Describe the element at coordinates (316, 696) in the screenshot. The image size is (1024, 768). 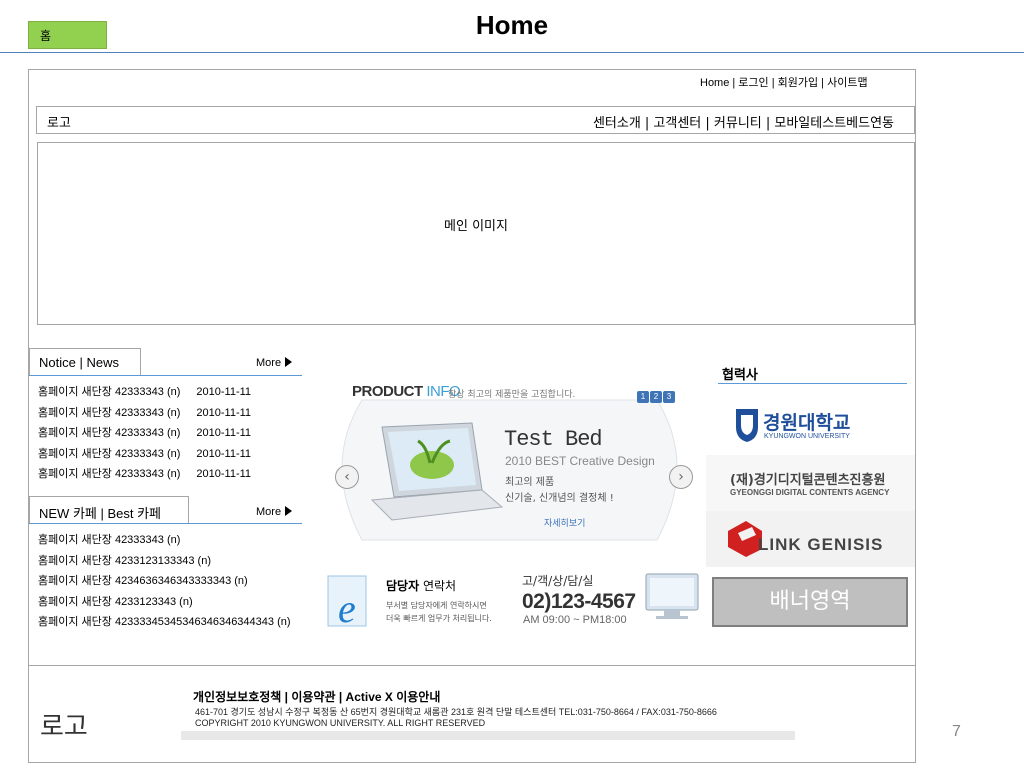
I see `footer-links: 개인정보보호정책 | 이용약관 | Active X 이용안내` at that location.